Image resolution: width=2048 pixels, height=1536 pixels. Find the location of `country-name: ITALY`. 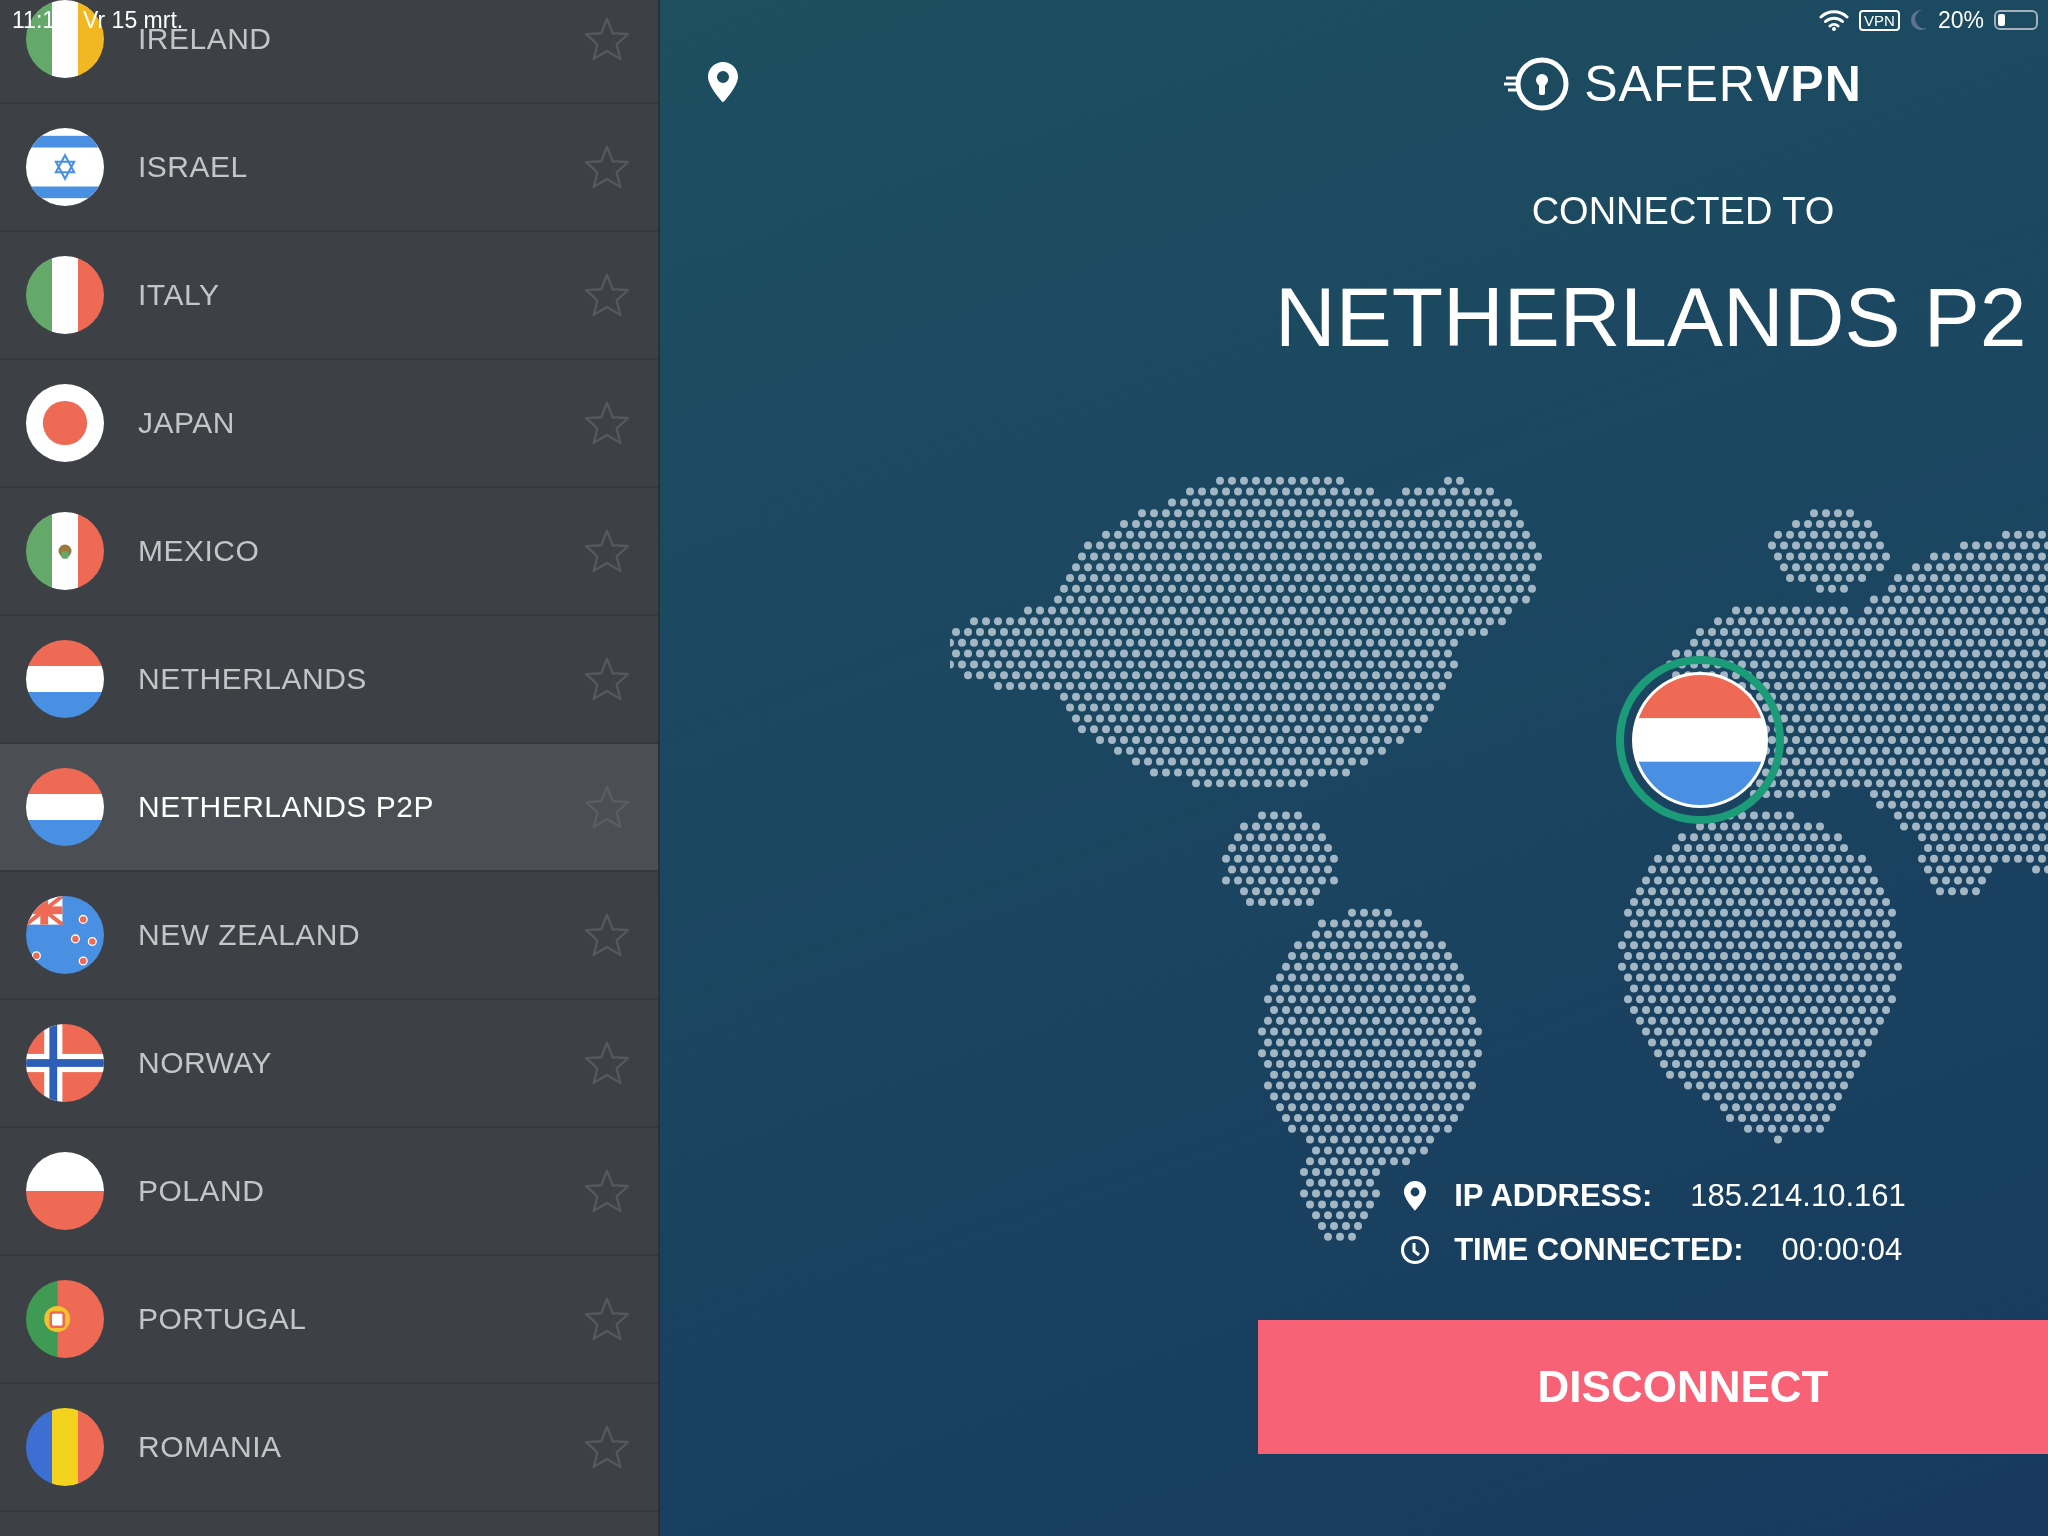

country-name: ITALY is located at coordinates (179, 295).